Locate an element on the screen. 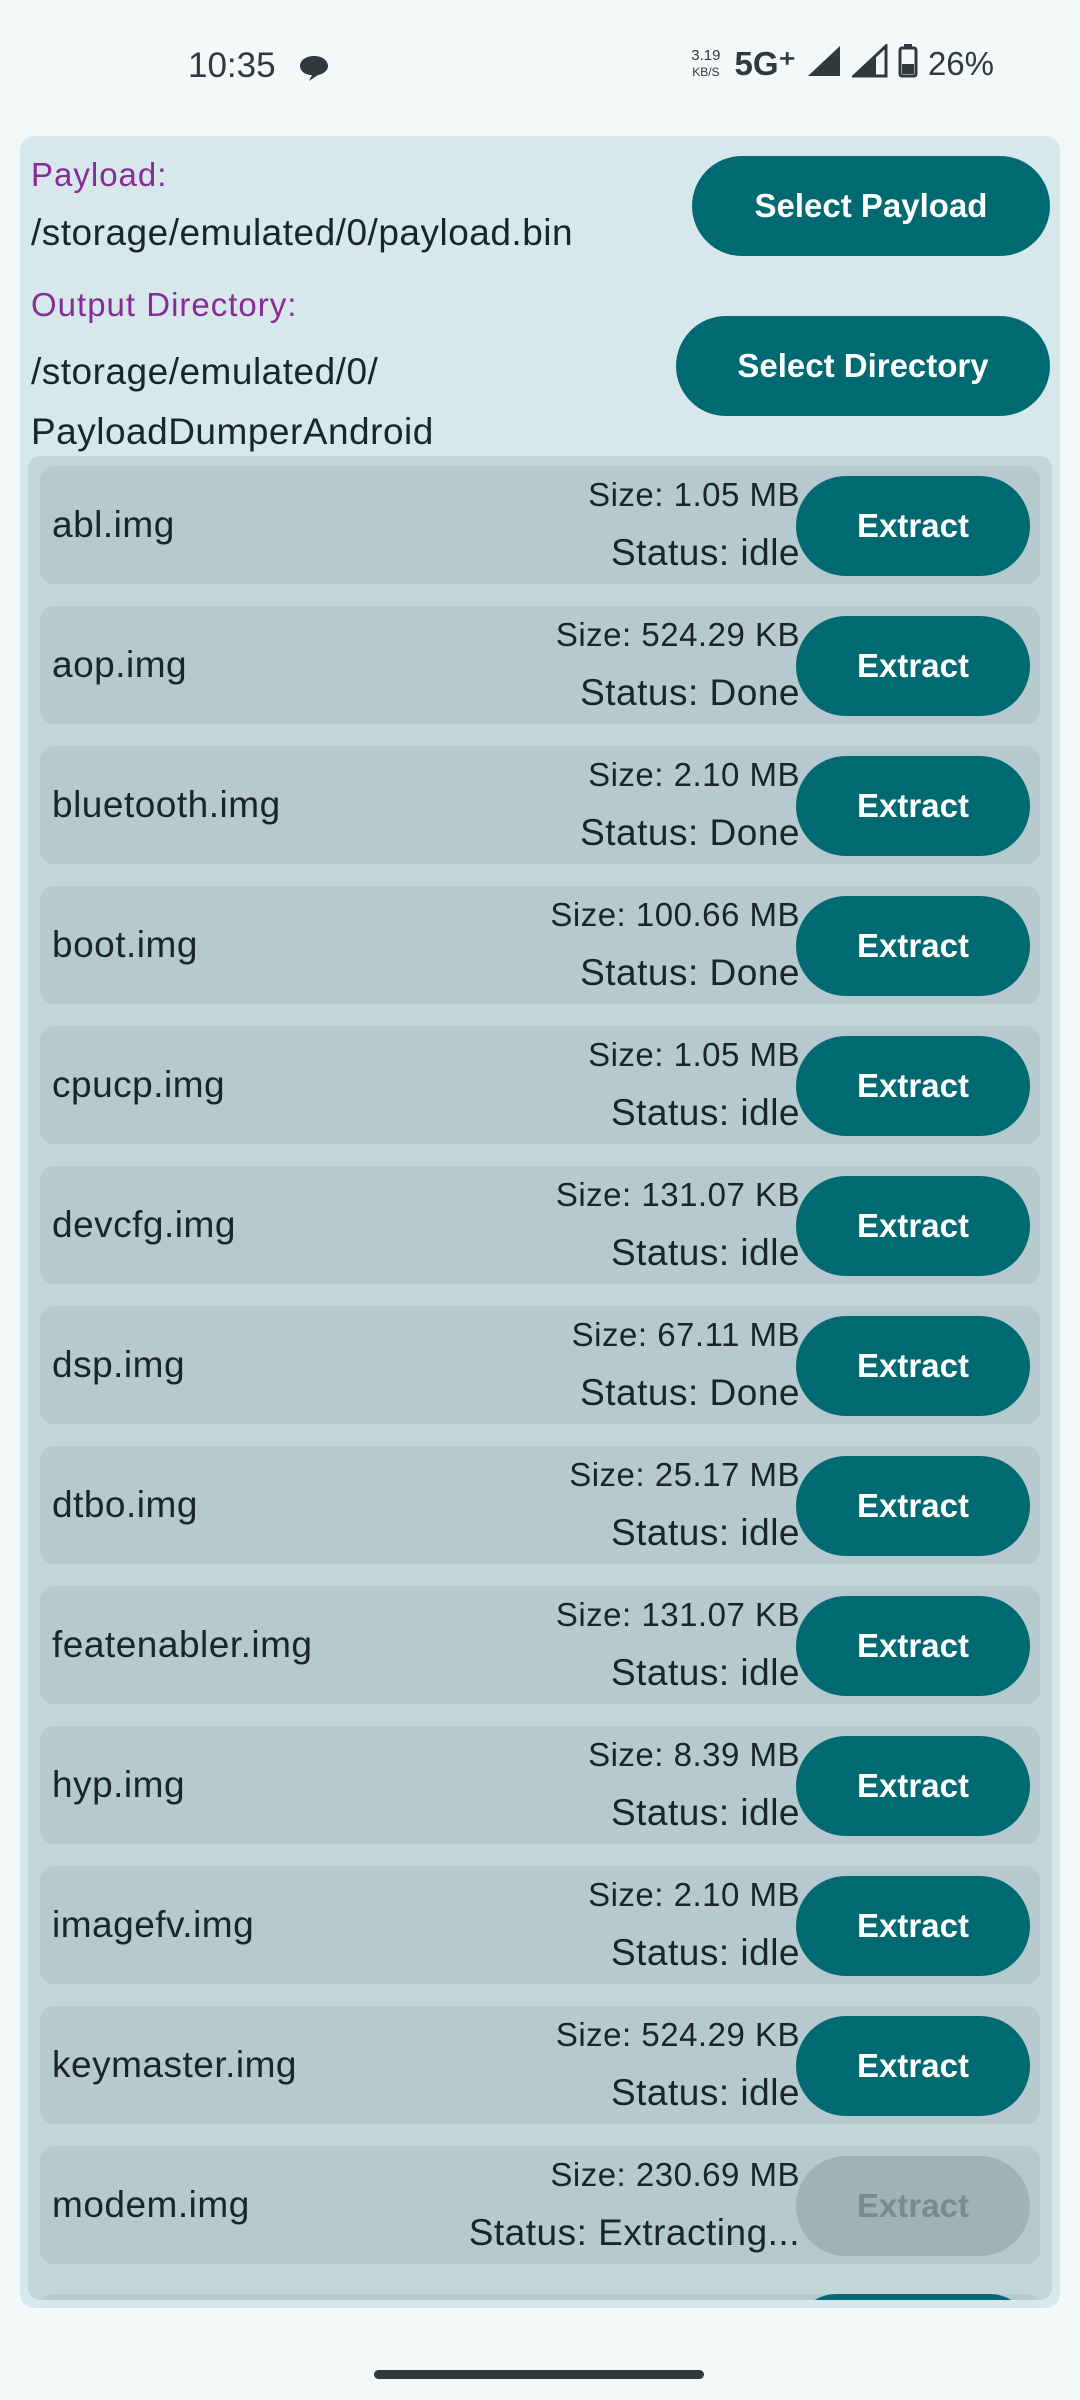 The image size is (1080, 2400). output-directory-label: Output Directory: is located at coordinates (164, 304).